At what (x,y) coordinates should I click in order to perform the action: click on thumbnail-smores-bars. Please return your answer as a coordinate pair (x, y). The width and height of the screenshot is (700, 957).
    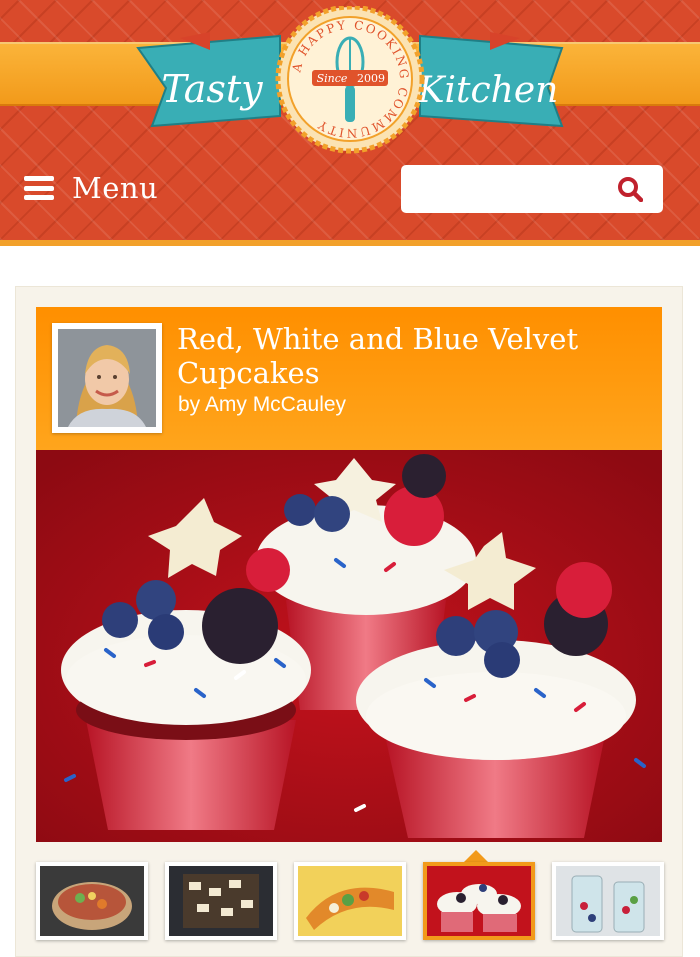
    Looking at the image, I should click on (221, 901).